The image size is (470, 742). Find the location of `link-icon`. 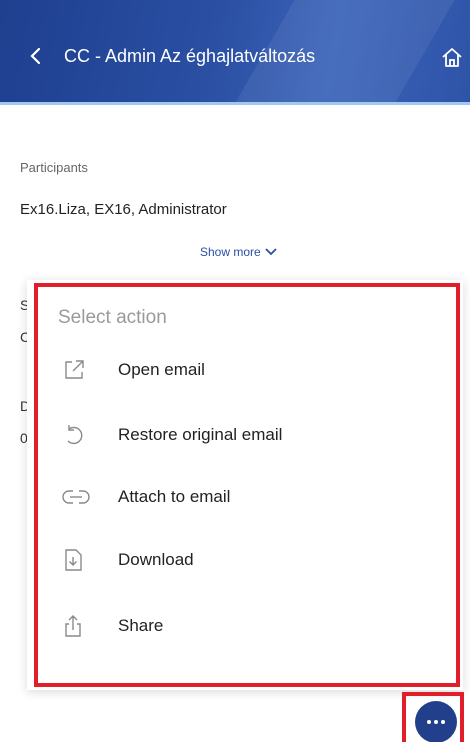

link-icon is located at coordinates (78, 497).